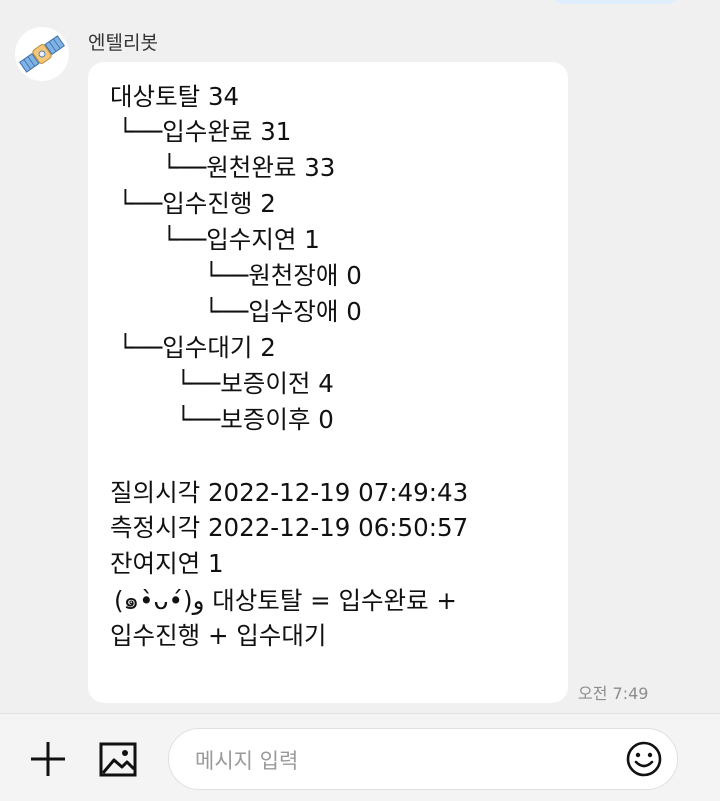 The image size is (720, 801). What do you see at coordinates (241, 239) in the screenshot?
I see `message-line: └──입수지연 1` at bounding box center [241, 239].